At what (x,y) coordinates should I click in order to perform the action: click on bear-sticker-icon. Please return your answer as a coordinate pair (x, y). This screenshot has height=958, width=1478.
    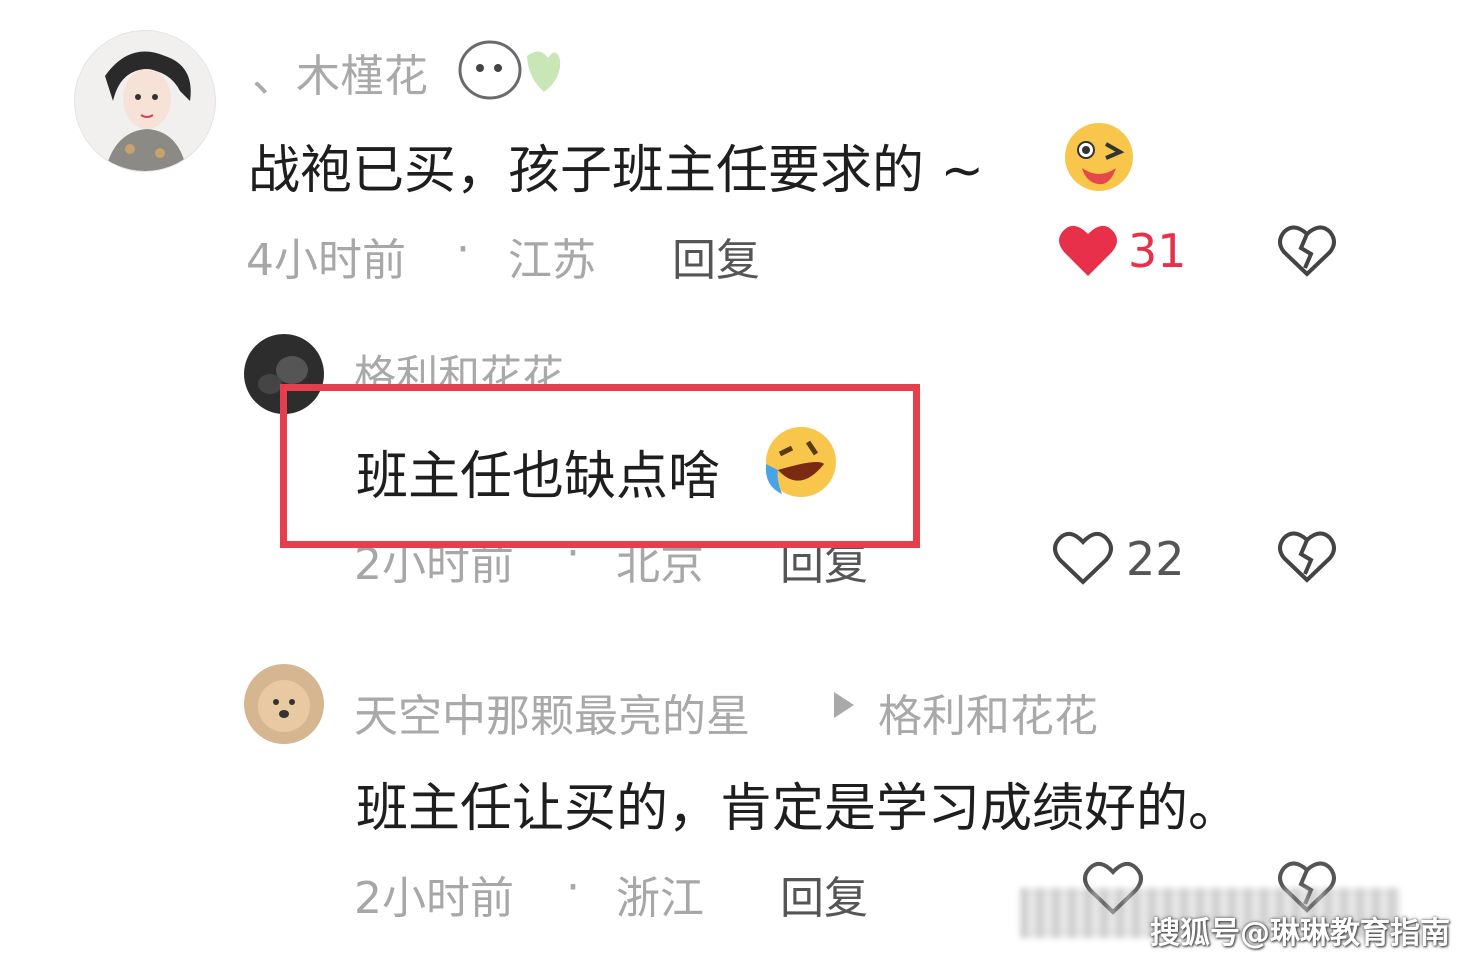
    Looking at the image, I should click on (506, 69).